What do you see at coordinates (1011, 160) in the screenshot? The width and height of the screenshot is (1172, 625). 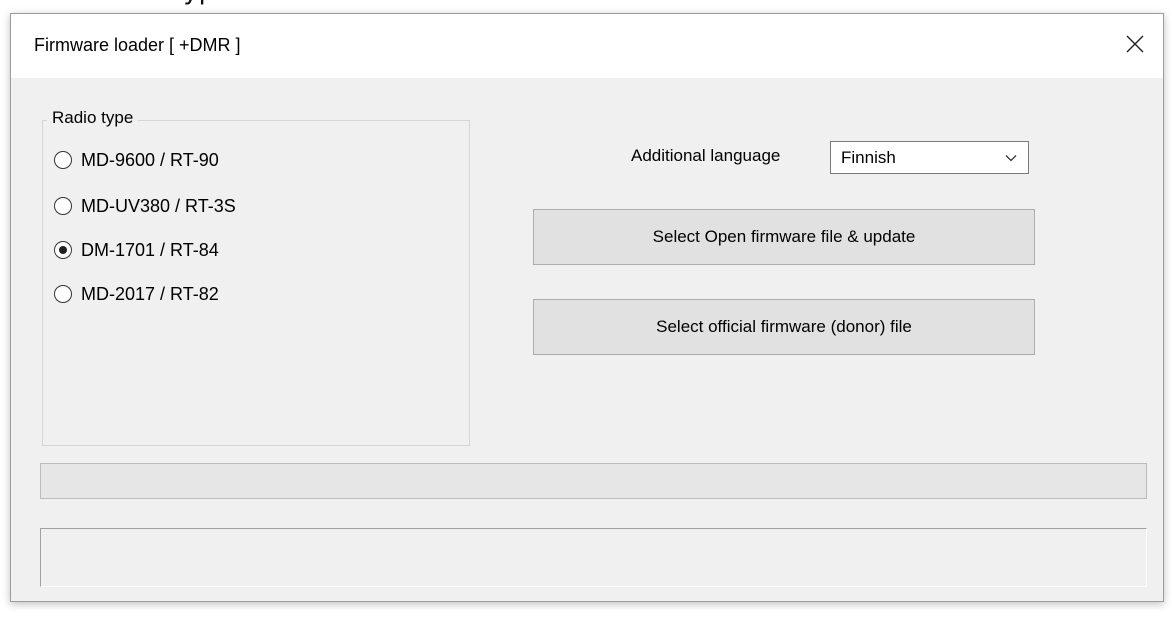 I see `chevron-down-icon` at bounding box center [1011, 160].